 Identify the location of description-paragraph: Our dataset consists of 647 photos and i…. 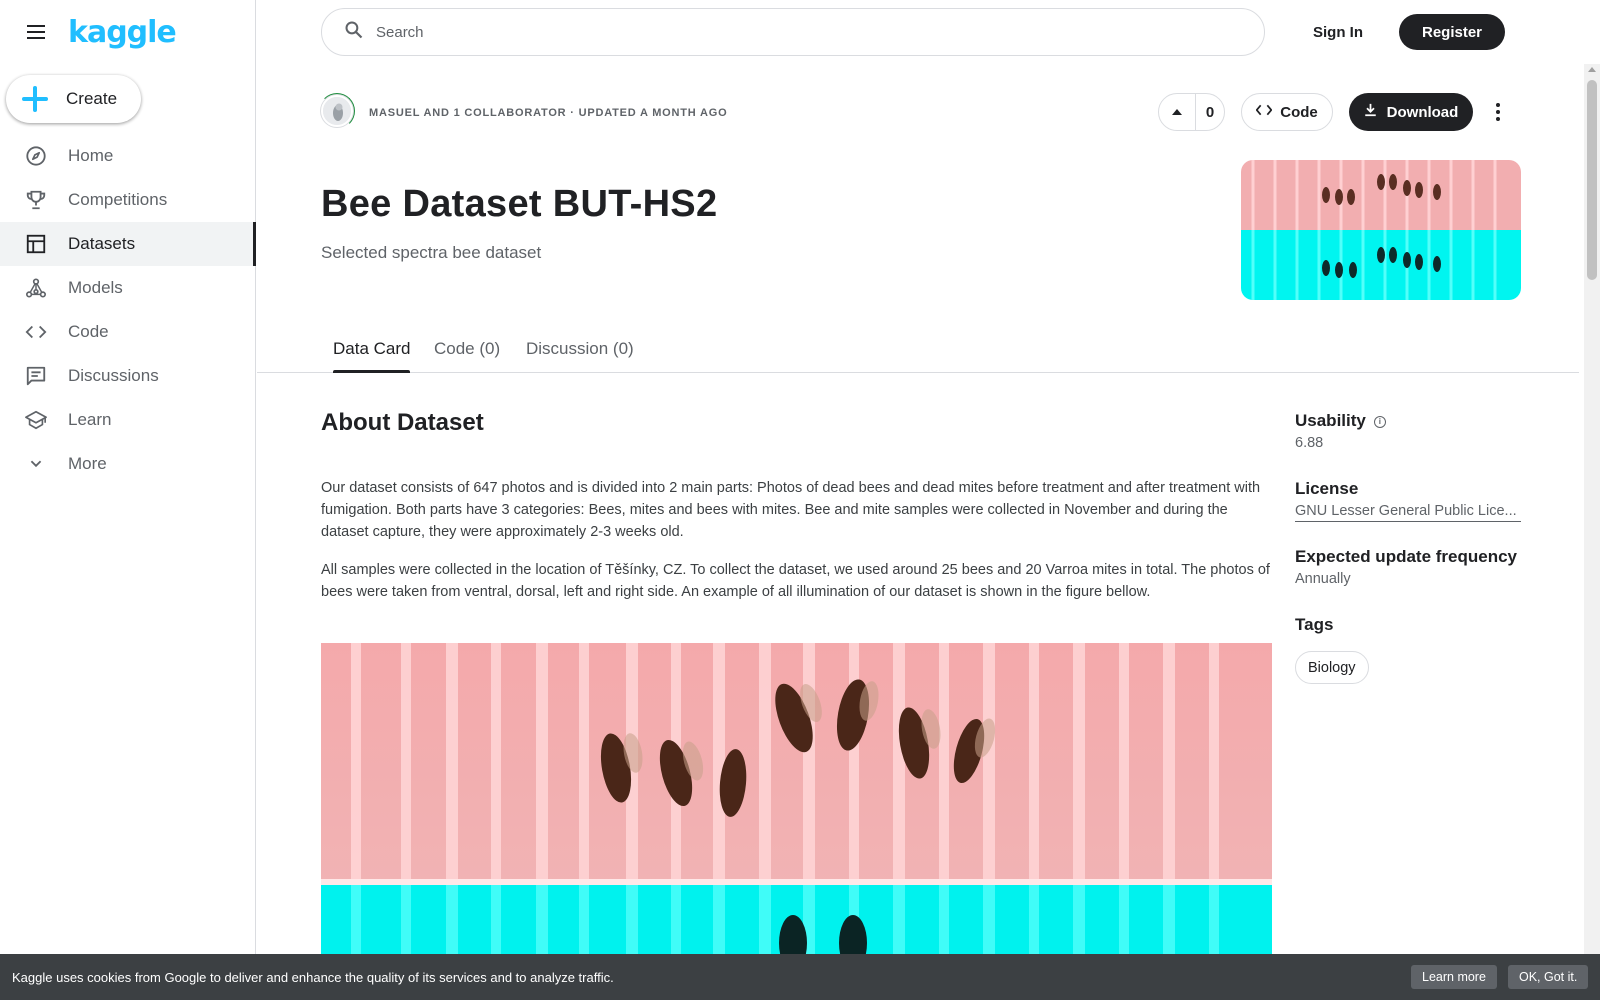
(791, 510).